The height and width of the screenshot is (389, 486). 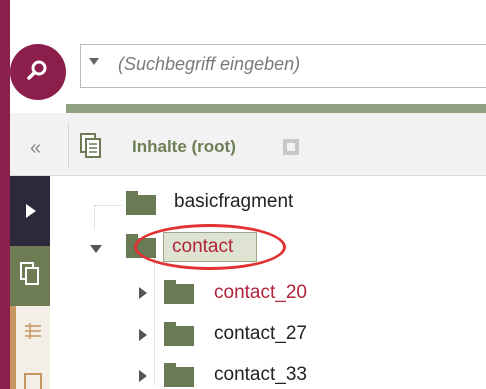 What do you see at coordinates (68, 146) in the screenshot?
I see `breadcrumb-separator` at bounding box center [68, 146].